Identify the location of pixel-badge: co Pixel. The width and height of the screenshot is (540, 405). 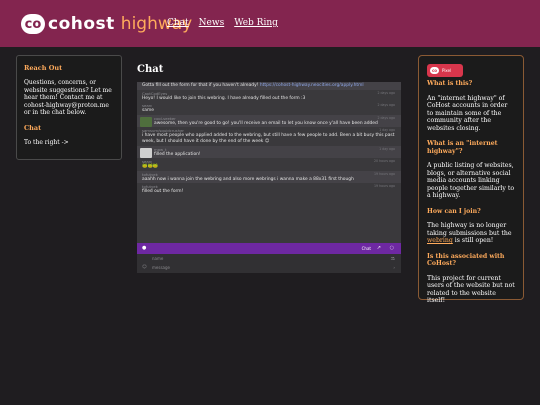
(445, 70).